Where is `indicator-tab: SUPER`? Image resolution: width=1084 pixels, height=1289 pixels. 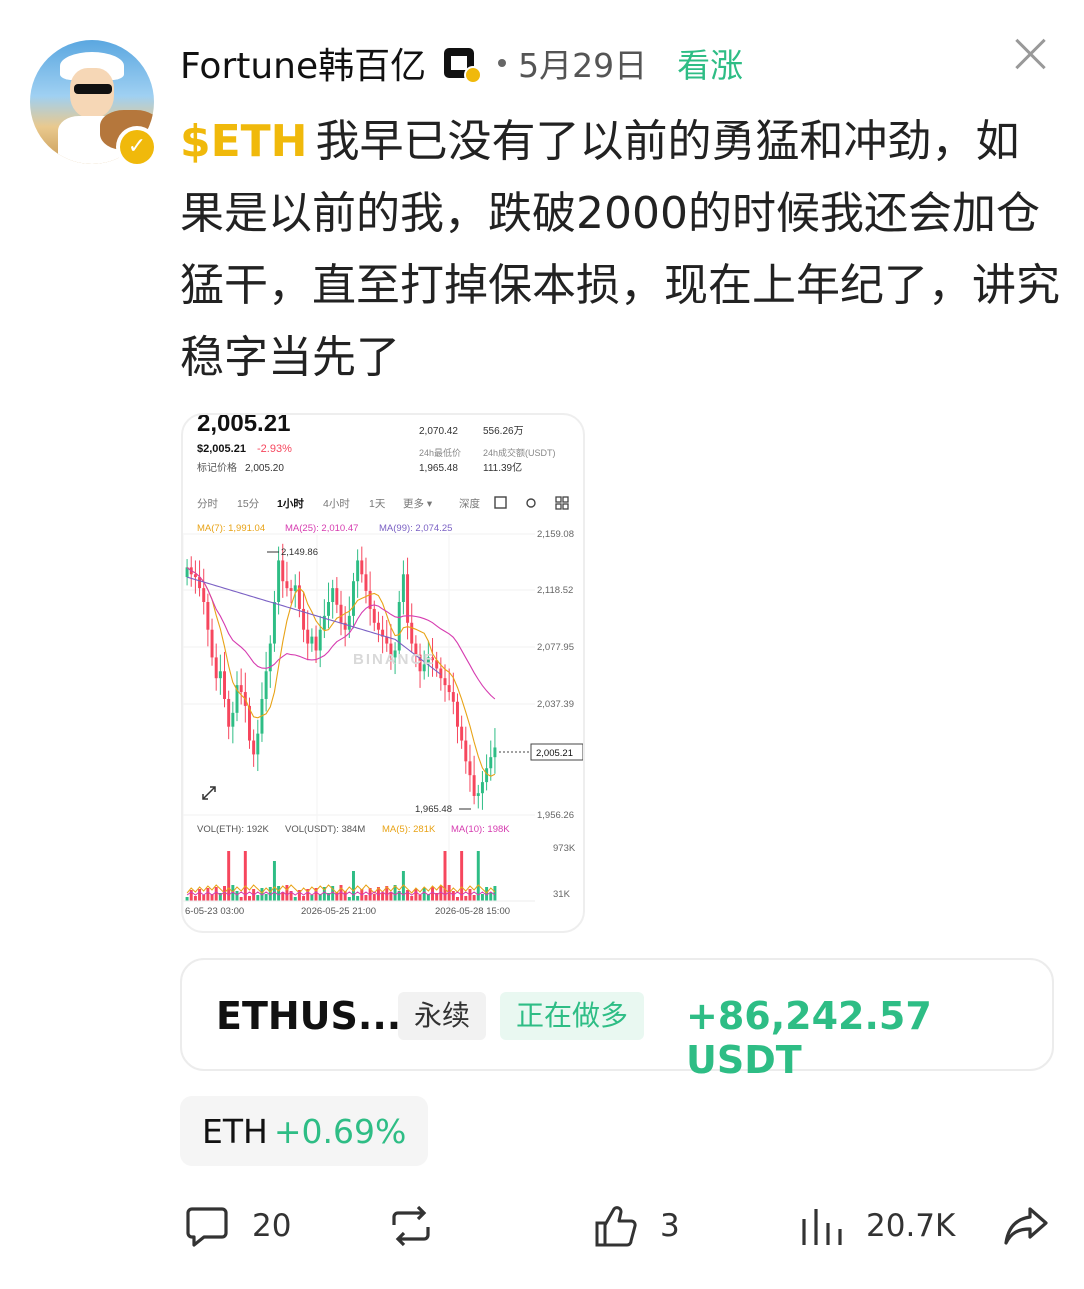
indicator-tab: SUPER is located at coordinates (424, 932).